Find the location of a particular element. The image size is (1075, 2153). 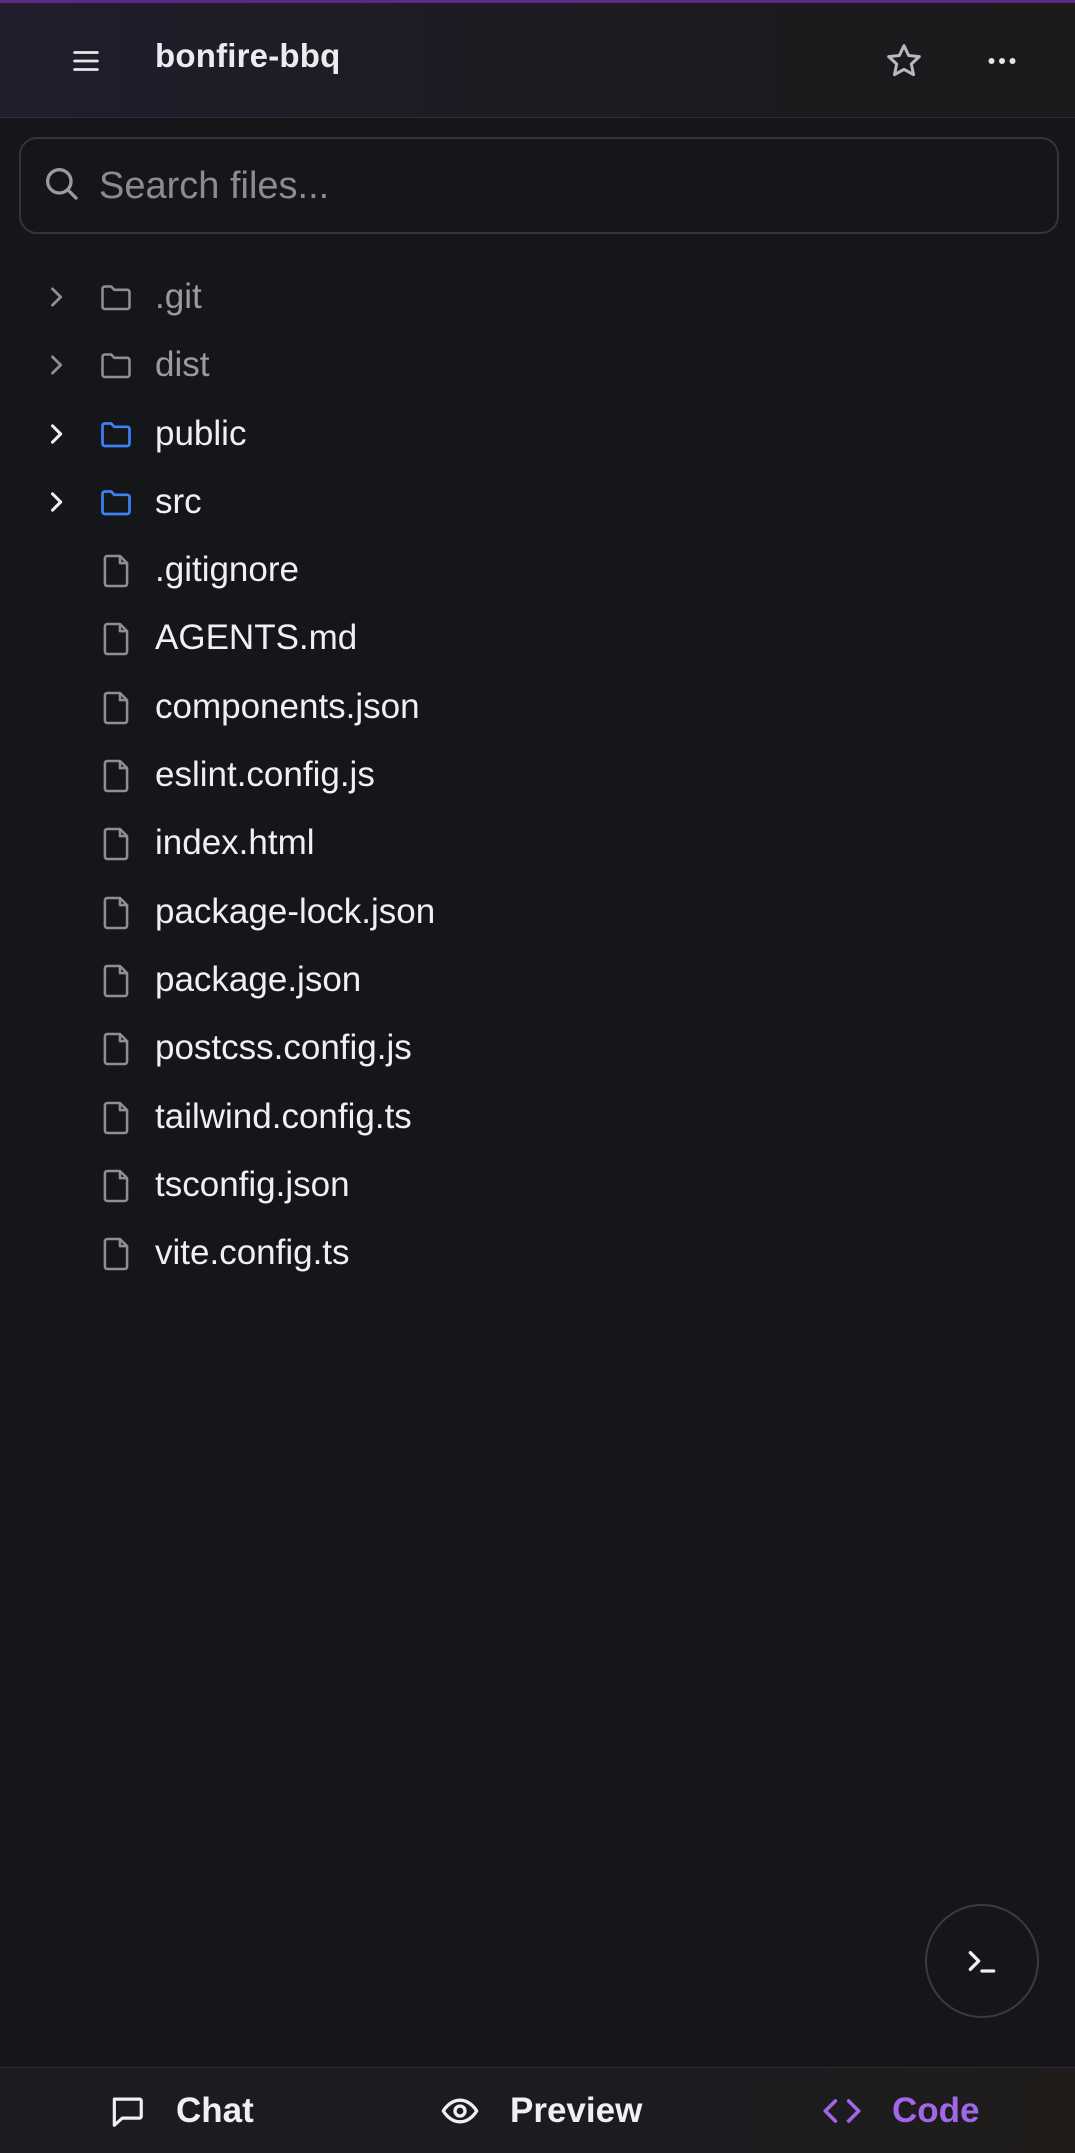

tree-item-label: AGENTS.md is located at coordinates (256, 638).